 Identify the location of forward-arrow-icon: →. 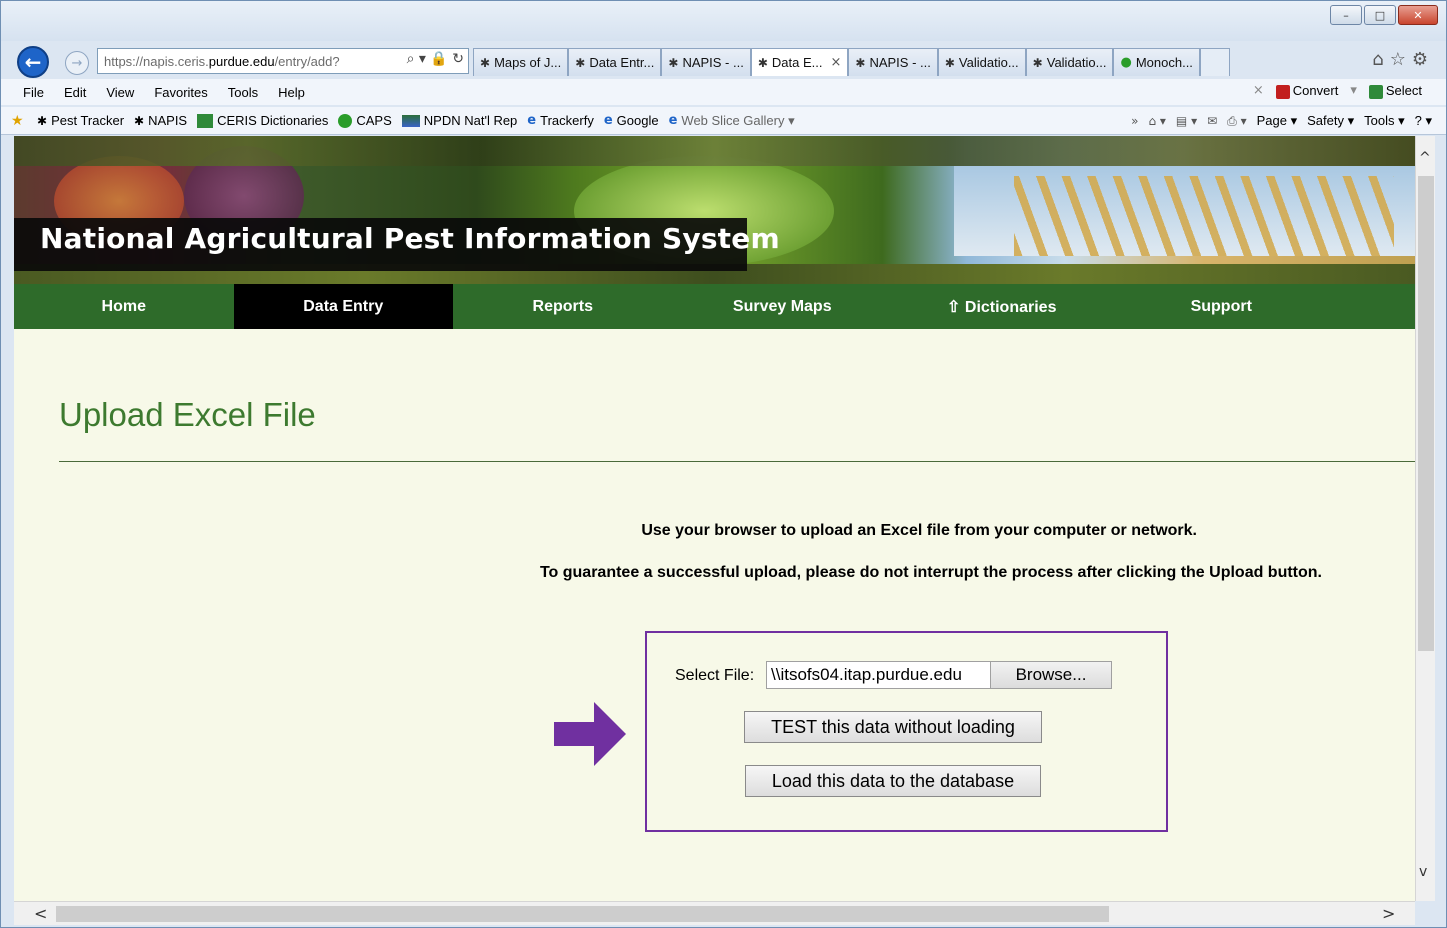
(77, 63).